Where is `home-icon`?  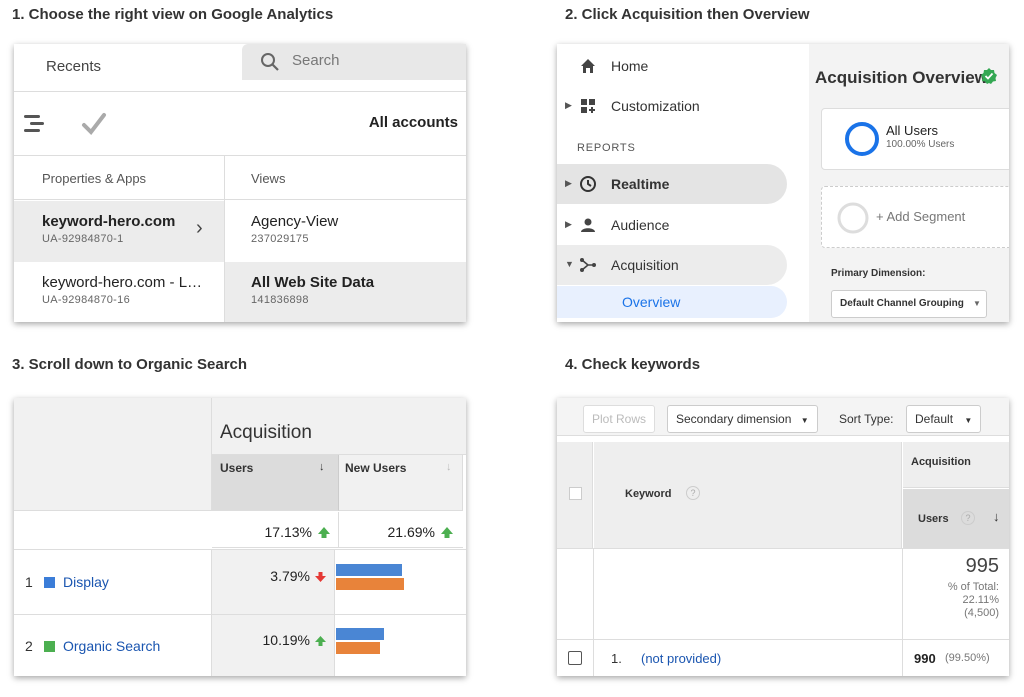
home-icon is located at coordinates (588, 66).